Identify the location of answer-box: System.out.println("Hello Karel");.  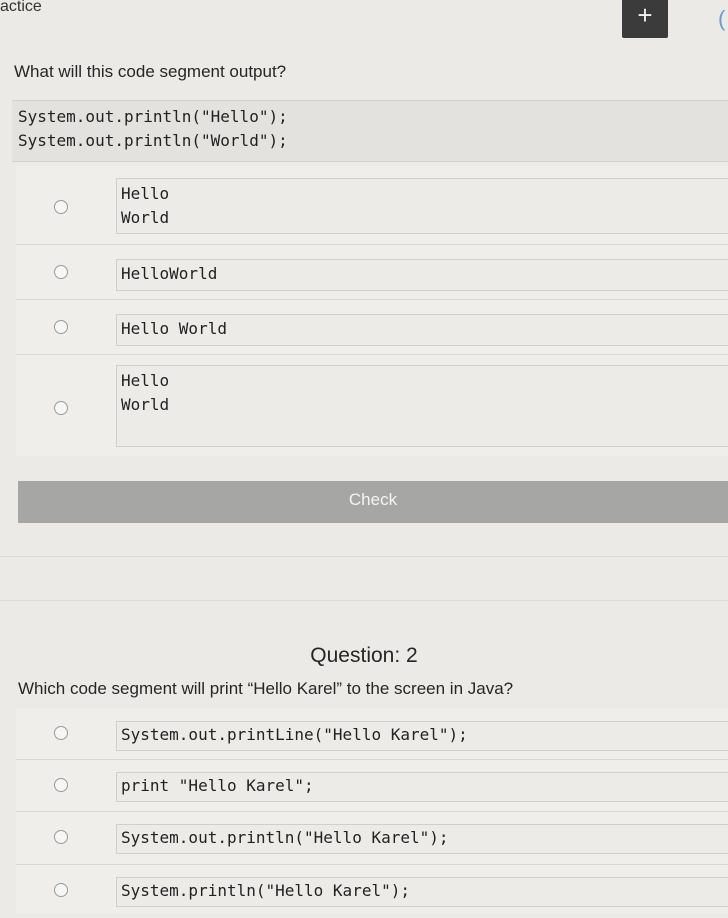
(422, 839).